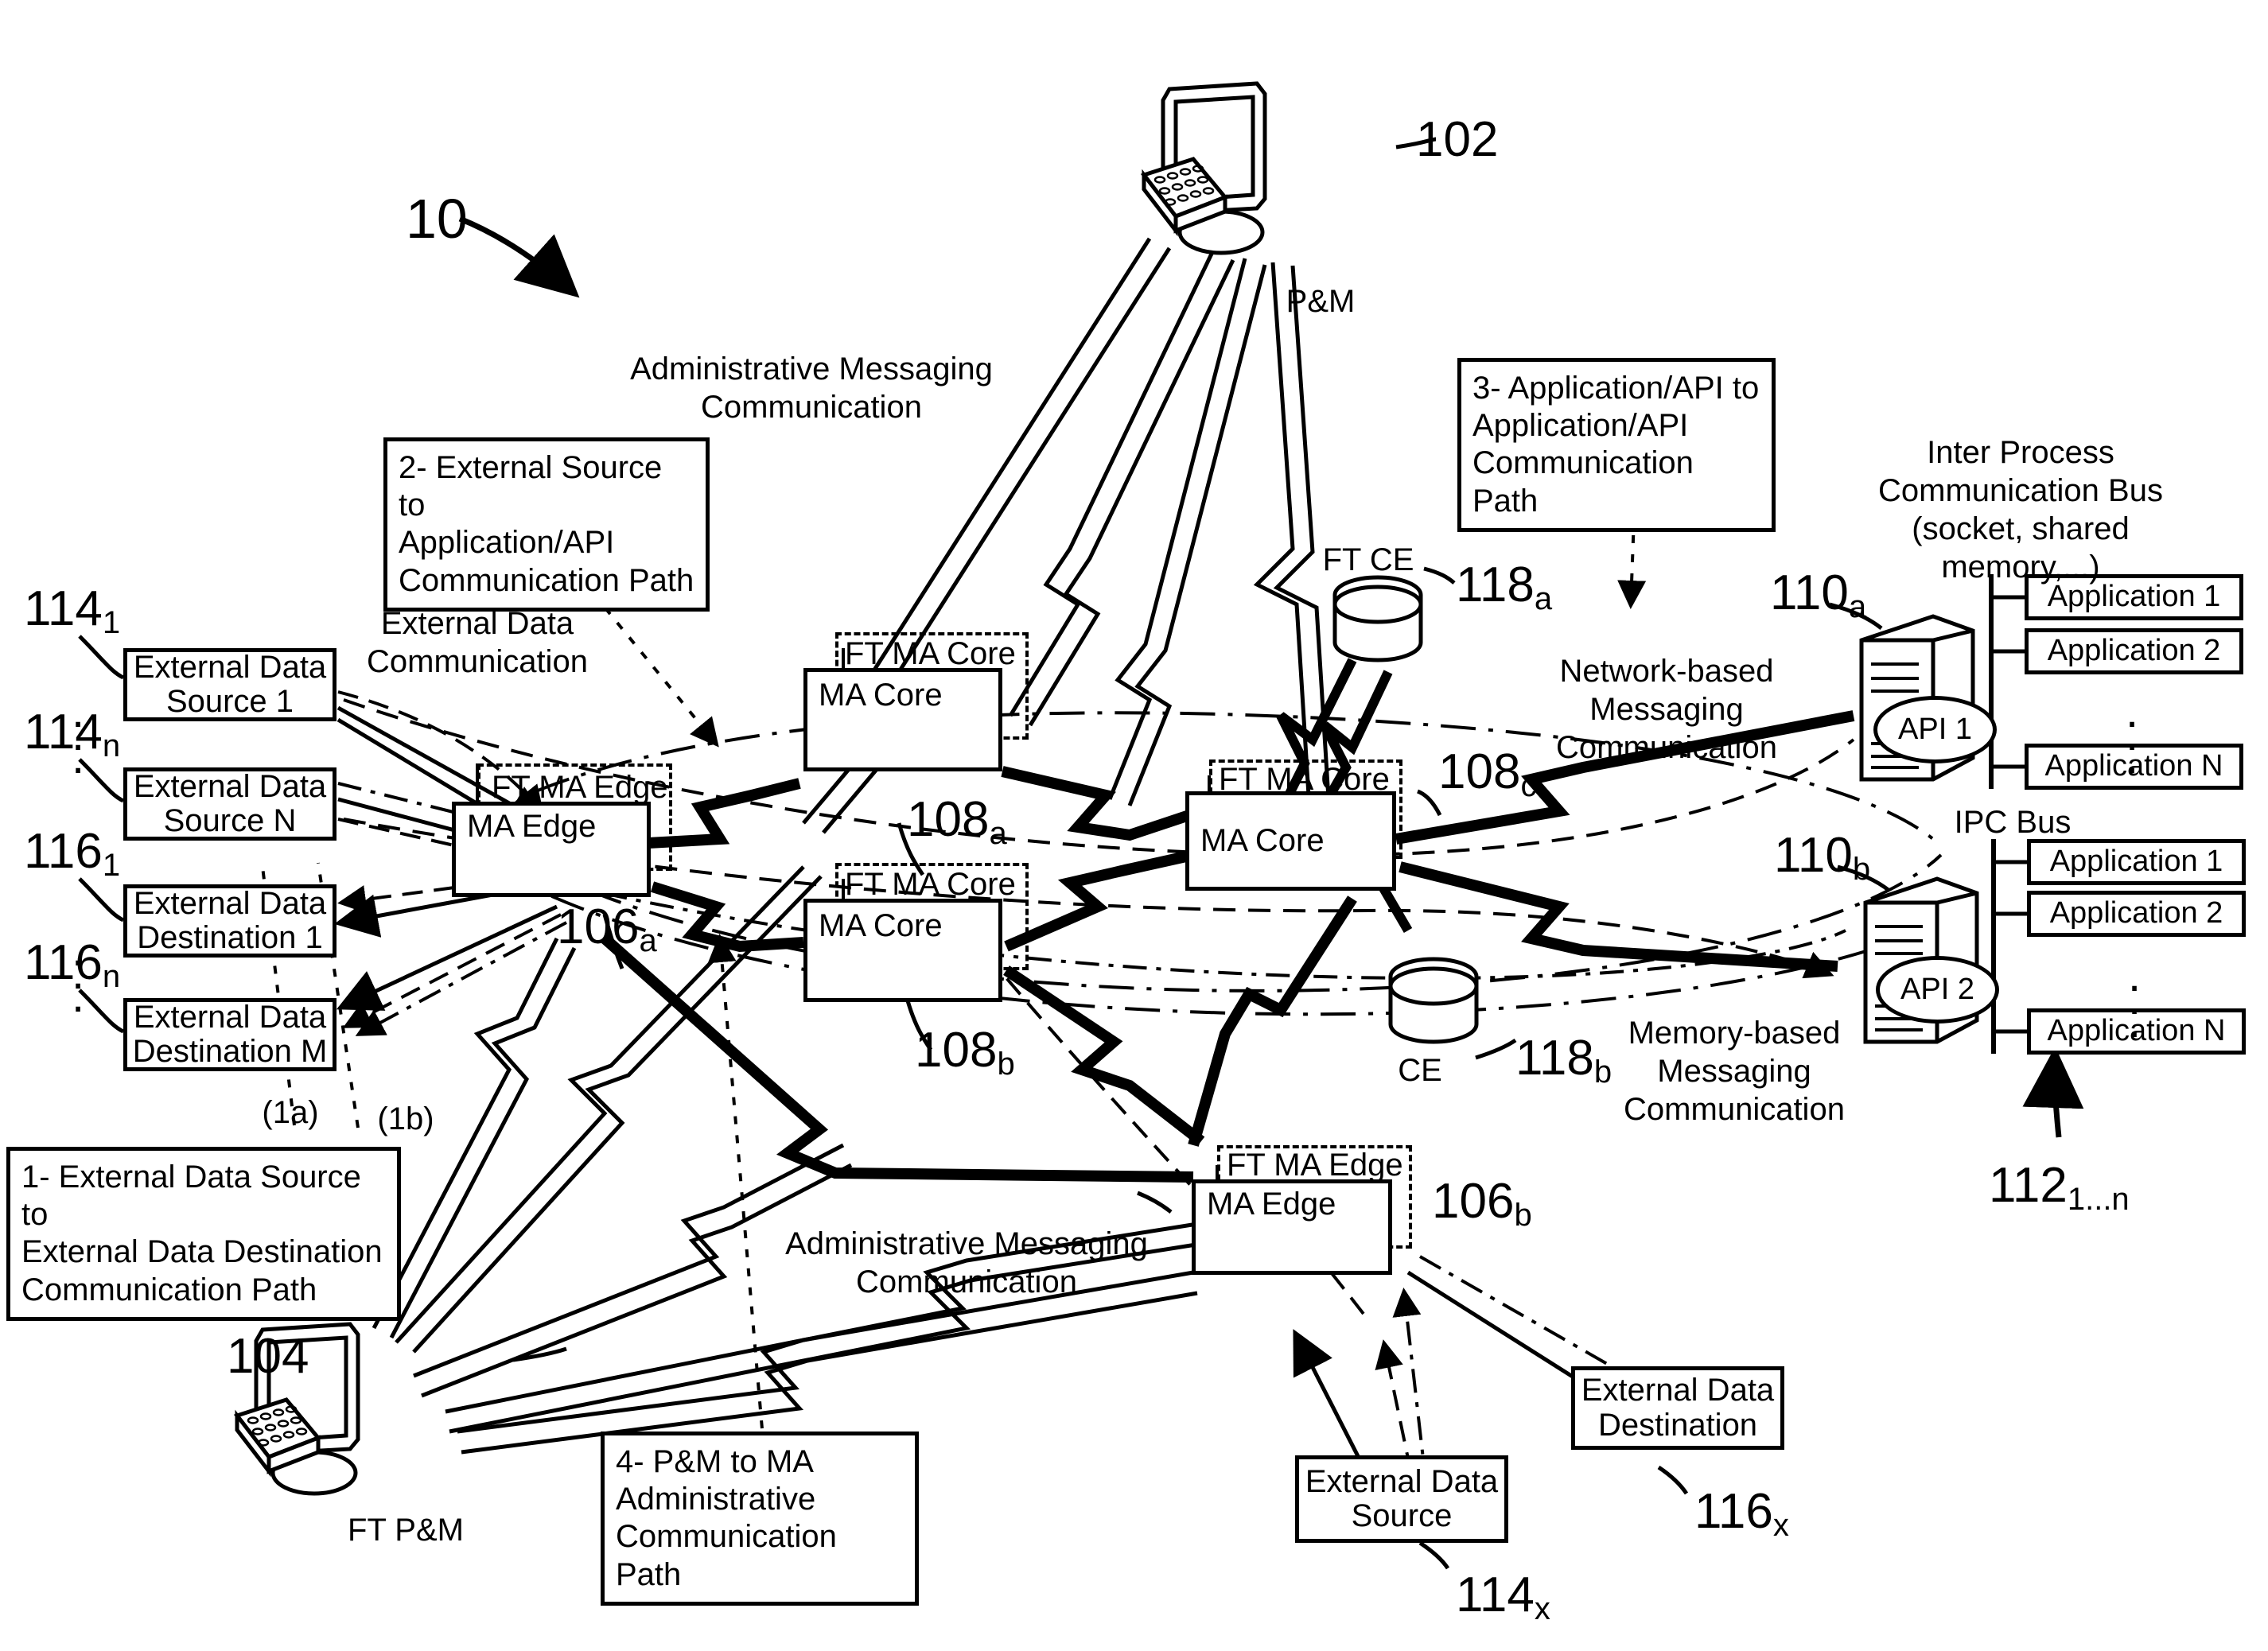 The height and width of the screenshot is (1651, 2268). I want to click on external-data-destination-1-label: External Data Destination 1, so click(230, 920).